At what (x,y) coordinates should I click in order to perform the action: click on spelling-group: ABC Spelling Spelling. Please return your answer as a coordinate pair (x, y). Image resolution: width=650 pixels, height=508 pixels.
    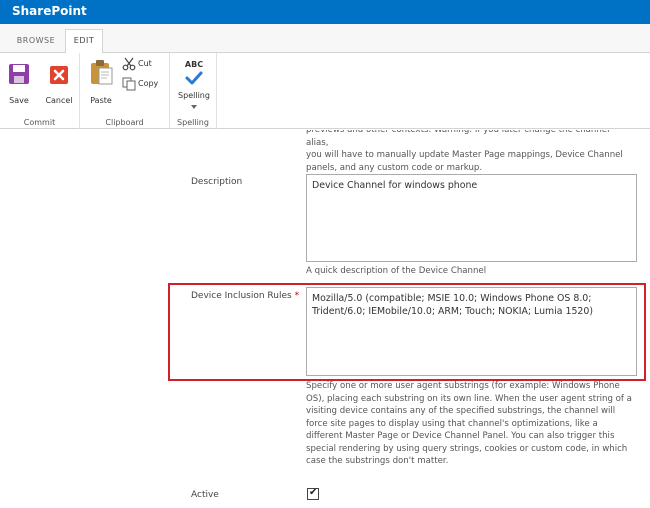
    Looking at the image, I should click on (193, 91).